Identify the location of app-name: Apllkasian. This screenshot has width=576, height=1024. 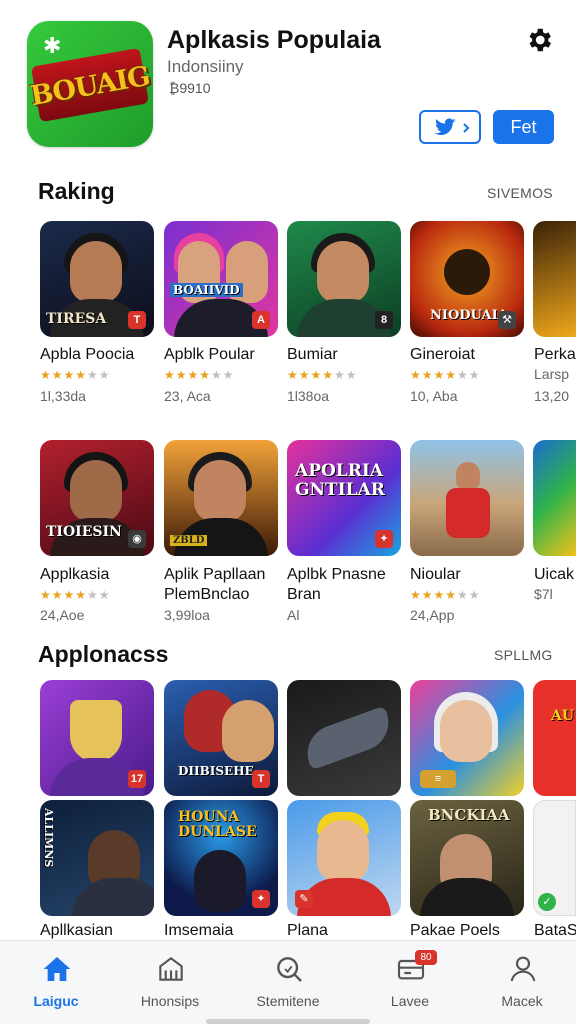
(76, 930).